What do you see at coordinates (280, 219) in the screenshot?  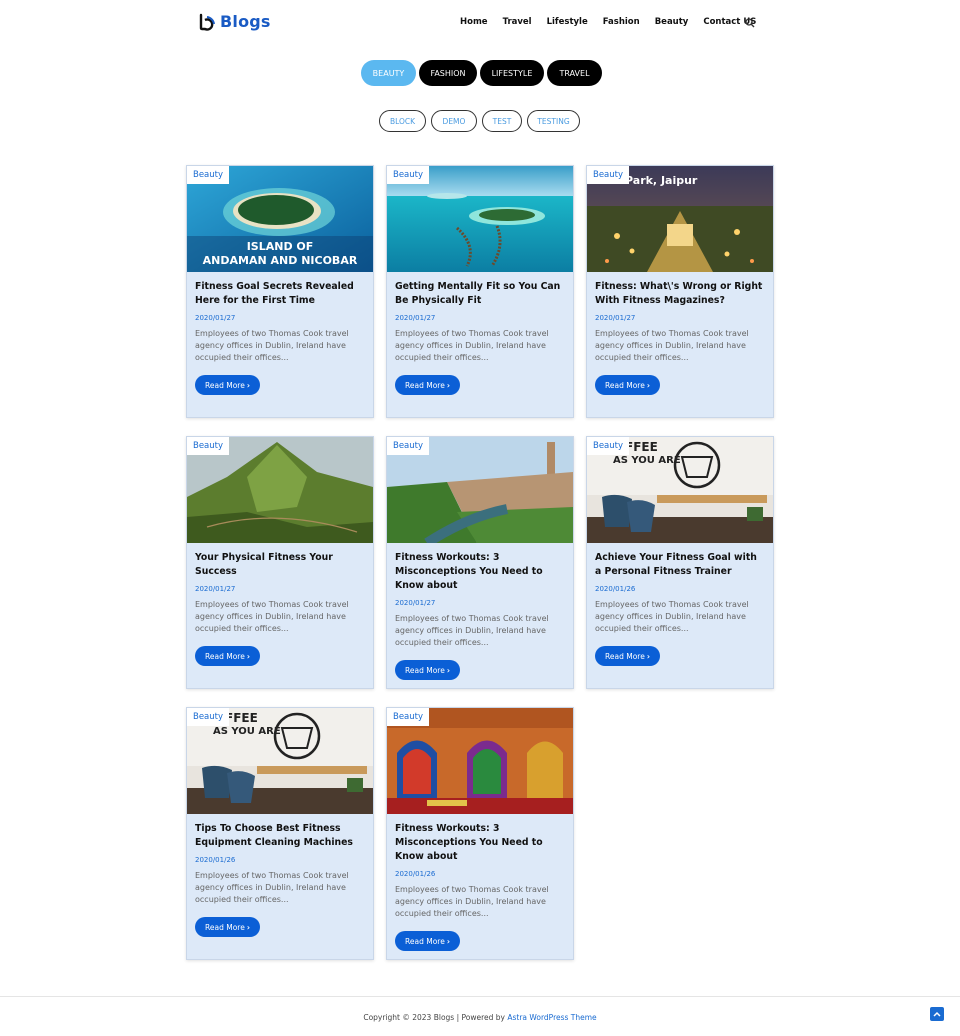 I see `post-image: ISLAND OF ANDAMAN AND NICOBAR Beauty` at bounding box center [280, 219].